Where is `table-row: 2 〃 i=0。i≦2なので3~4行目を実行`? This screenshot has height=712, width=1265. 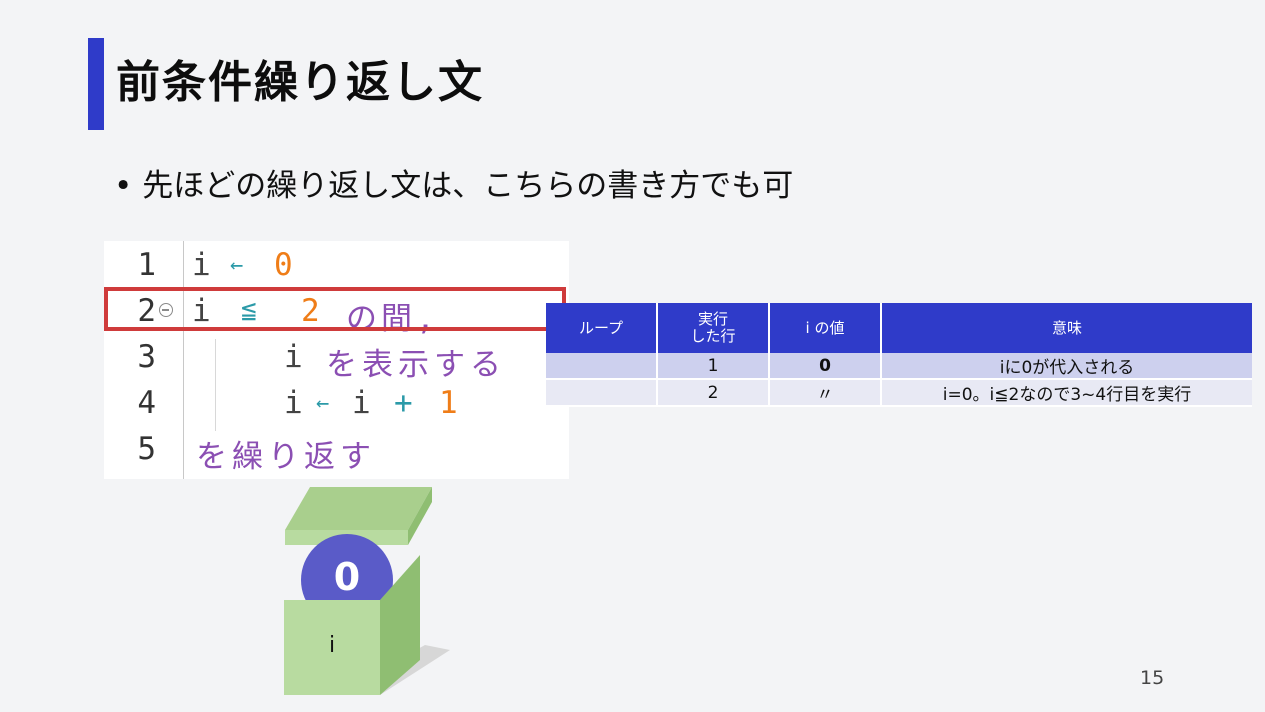
table-row: 2 〃 i=0。i≦2なので3~4行目を実行 is located at coordinates (899, 393).